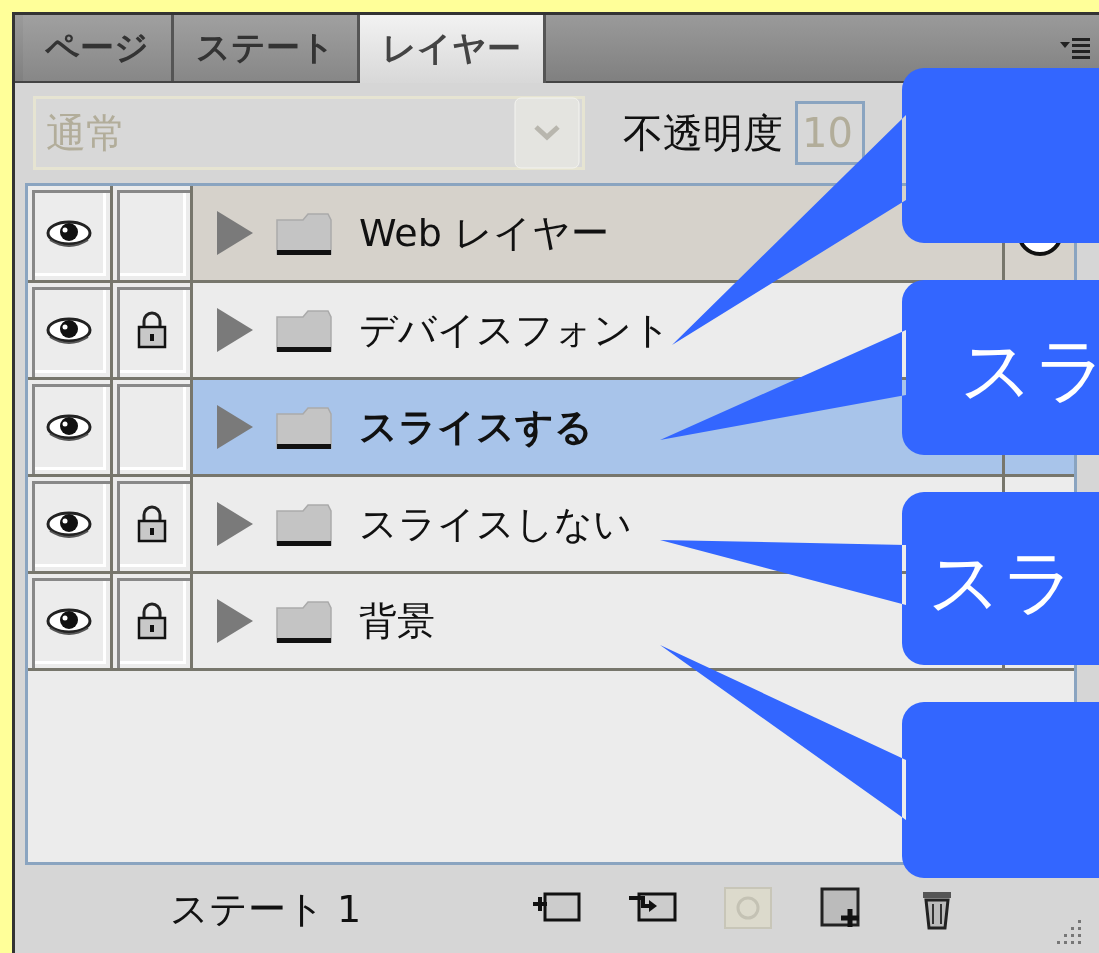 This screenshot has width=1099, height=953. What do you see at coordinates (98, 48) in the screenshot?
I see `tab: ページ` at bounding box center [98, 48].